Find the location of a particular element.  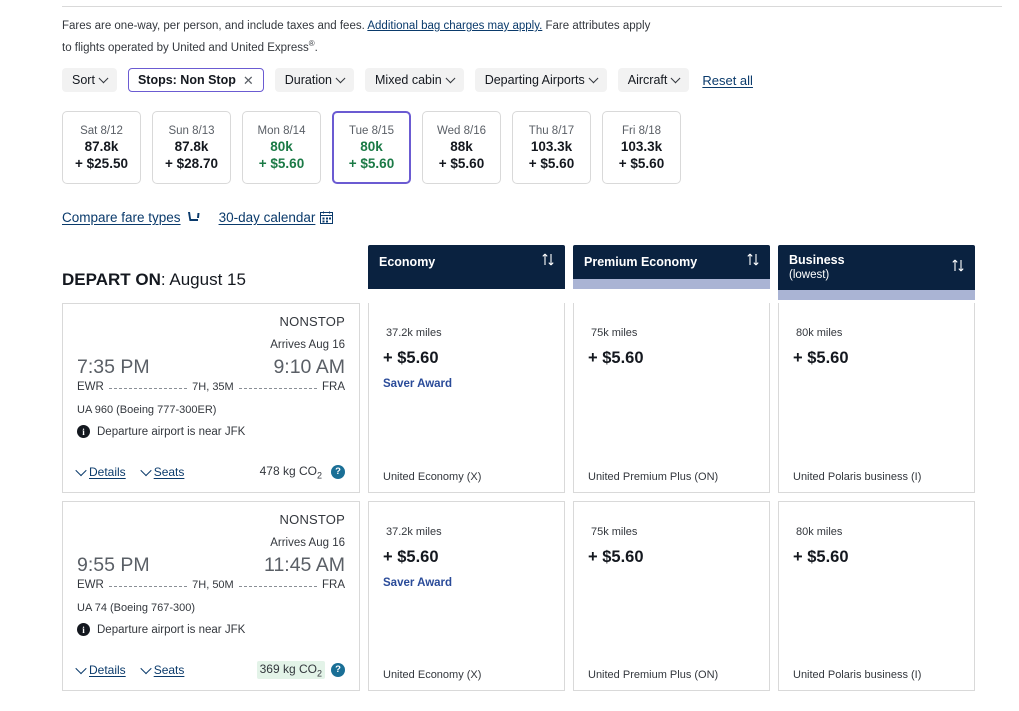

date-tile-day: Mon 8/14 is located at coordinates (281, 130).